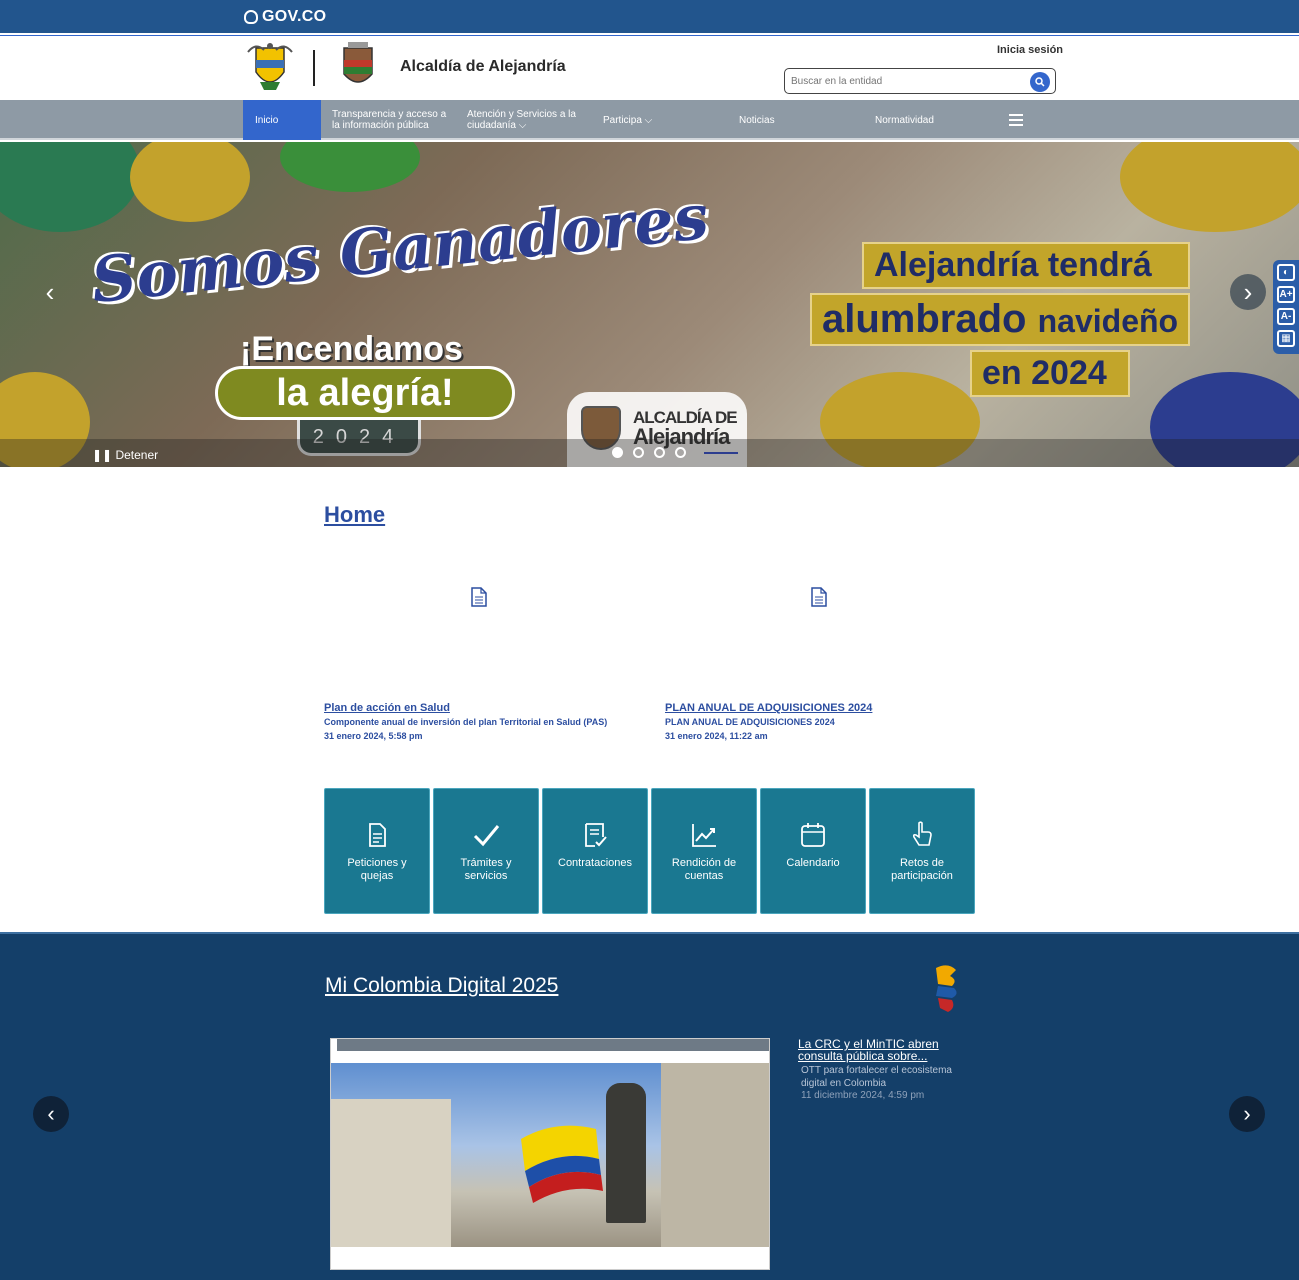 The height and width of the screenshot is (1280, 1299). I want to click on alejandria-crest-icon, so click(358, 66).